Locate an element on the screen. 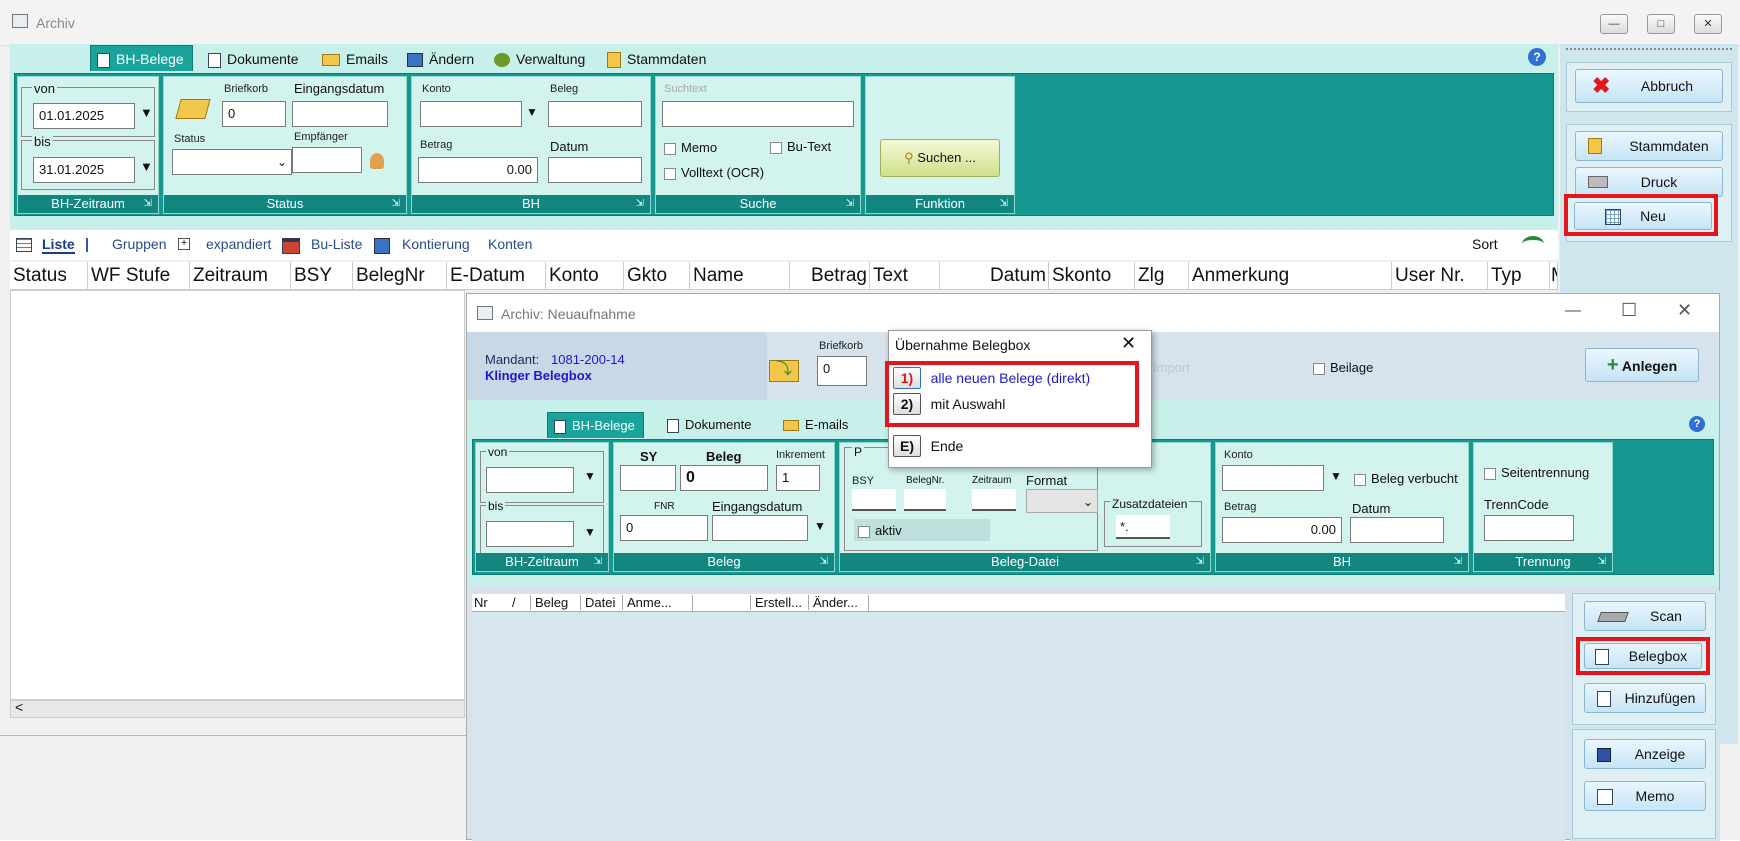 The height and width of the screenshot is (841, 1740). tab-emails: E-mails is located at coordinates (816, 425).